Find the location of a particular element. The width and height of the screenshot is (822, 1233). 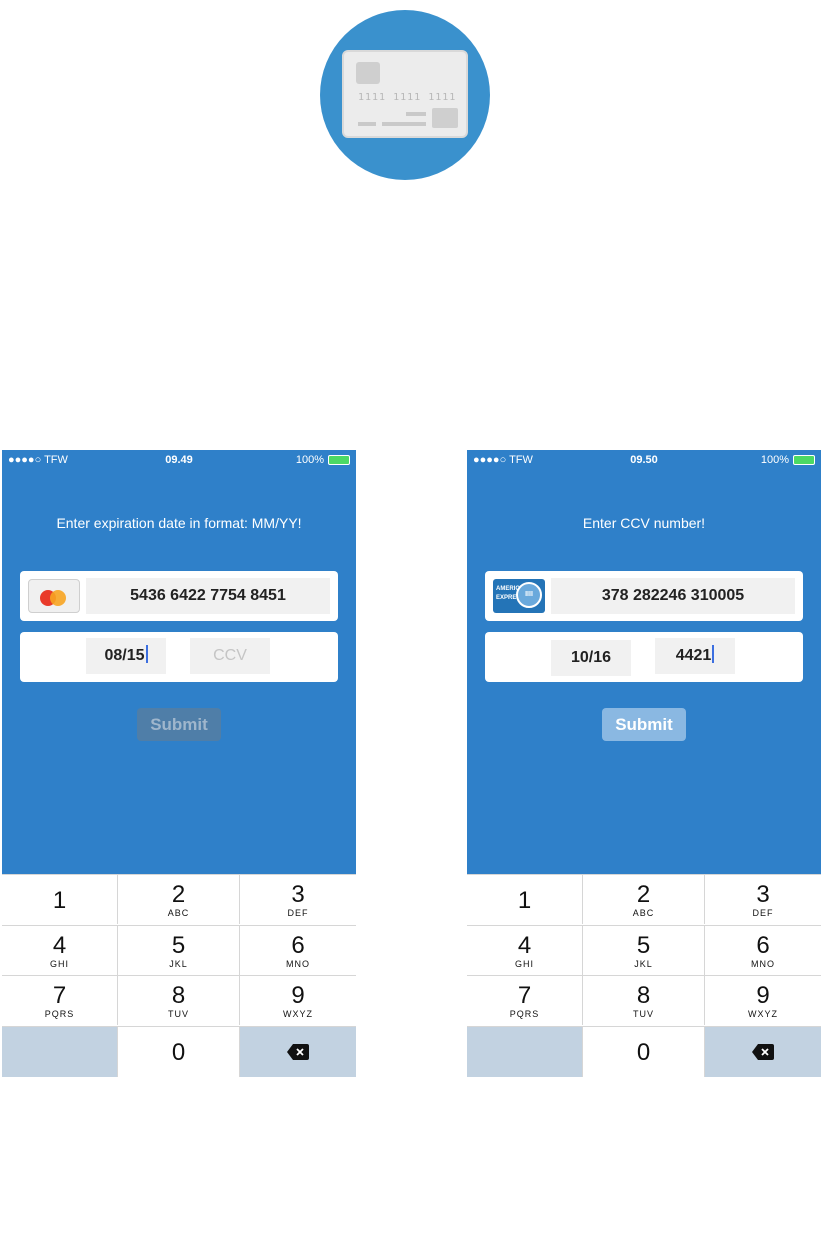

ccv-field: CCV is located at coordinates (230, 656).